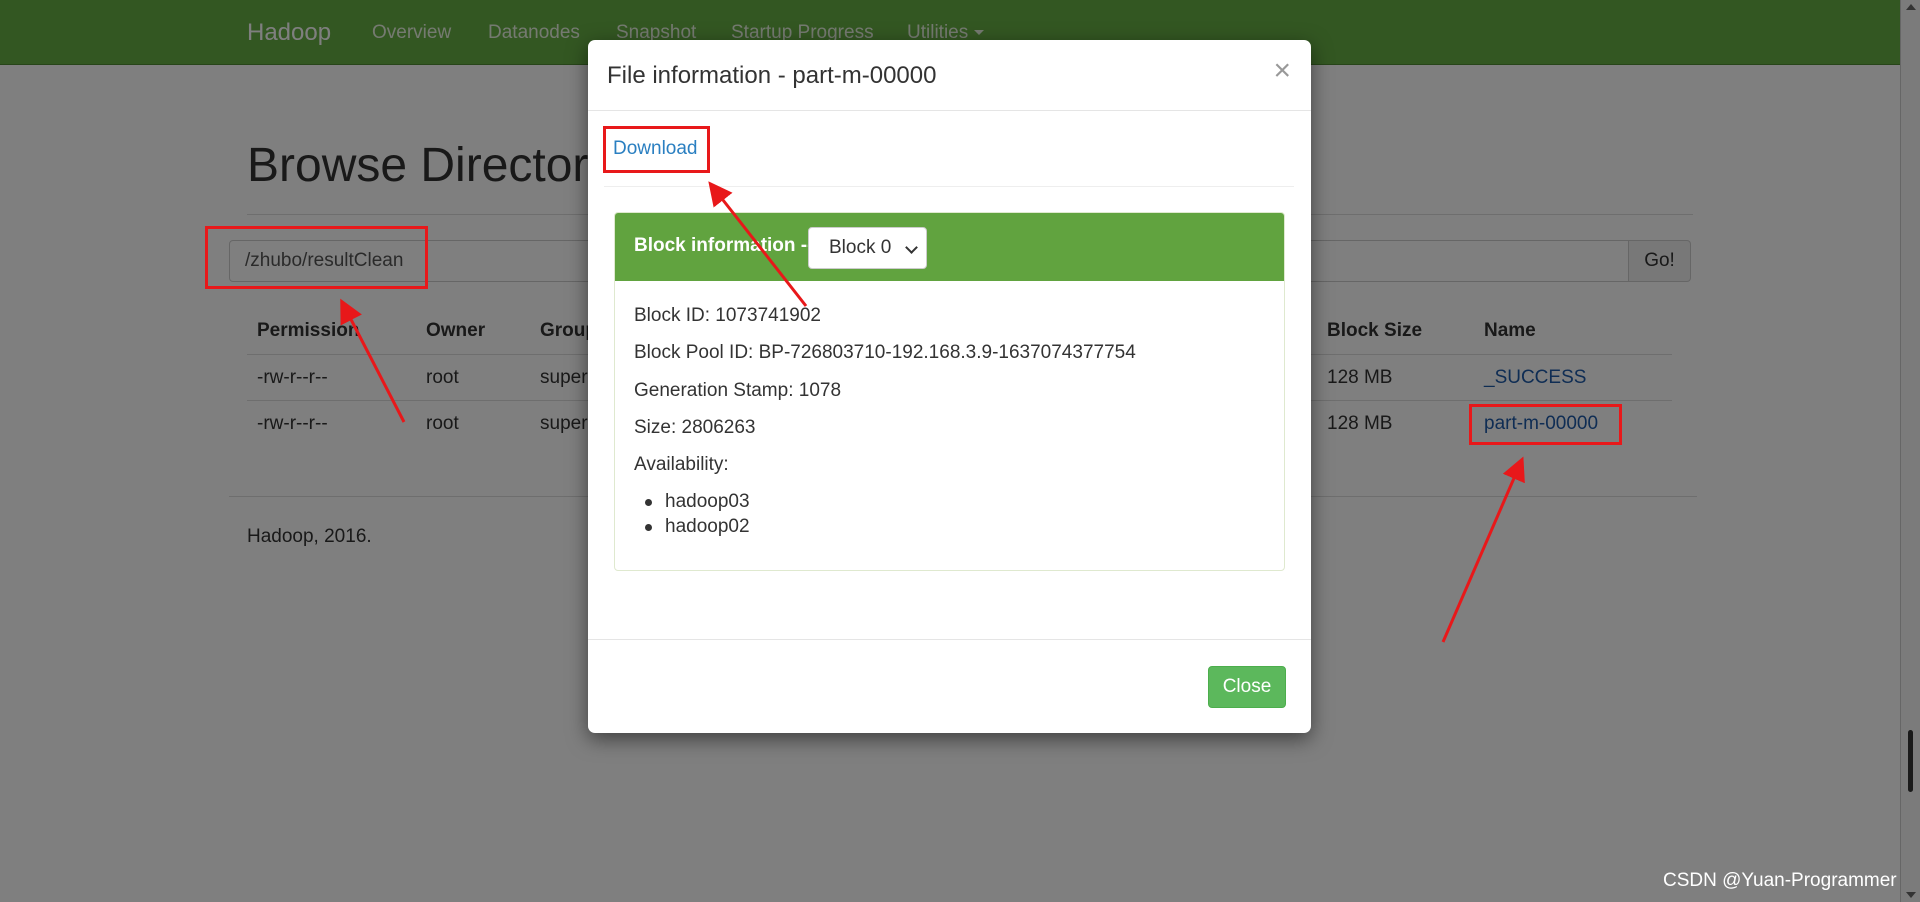 Image resolution: width=1920 pixels, height=902 pixels. Describe the element at coordinates (727, 315) in the screenshot. I see `block-id: Block ID: 1073741902` at that location.